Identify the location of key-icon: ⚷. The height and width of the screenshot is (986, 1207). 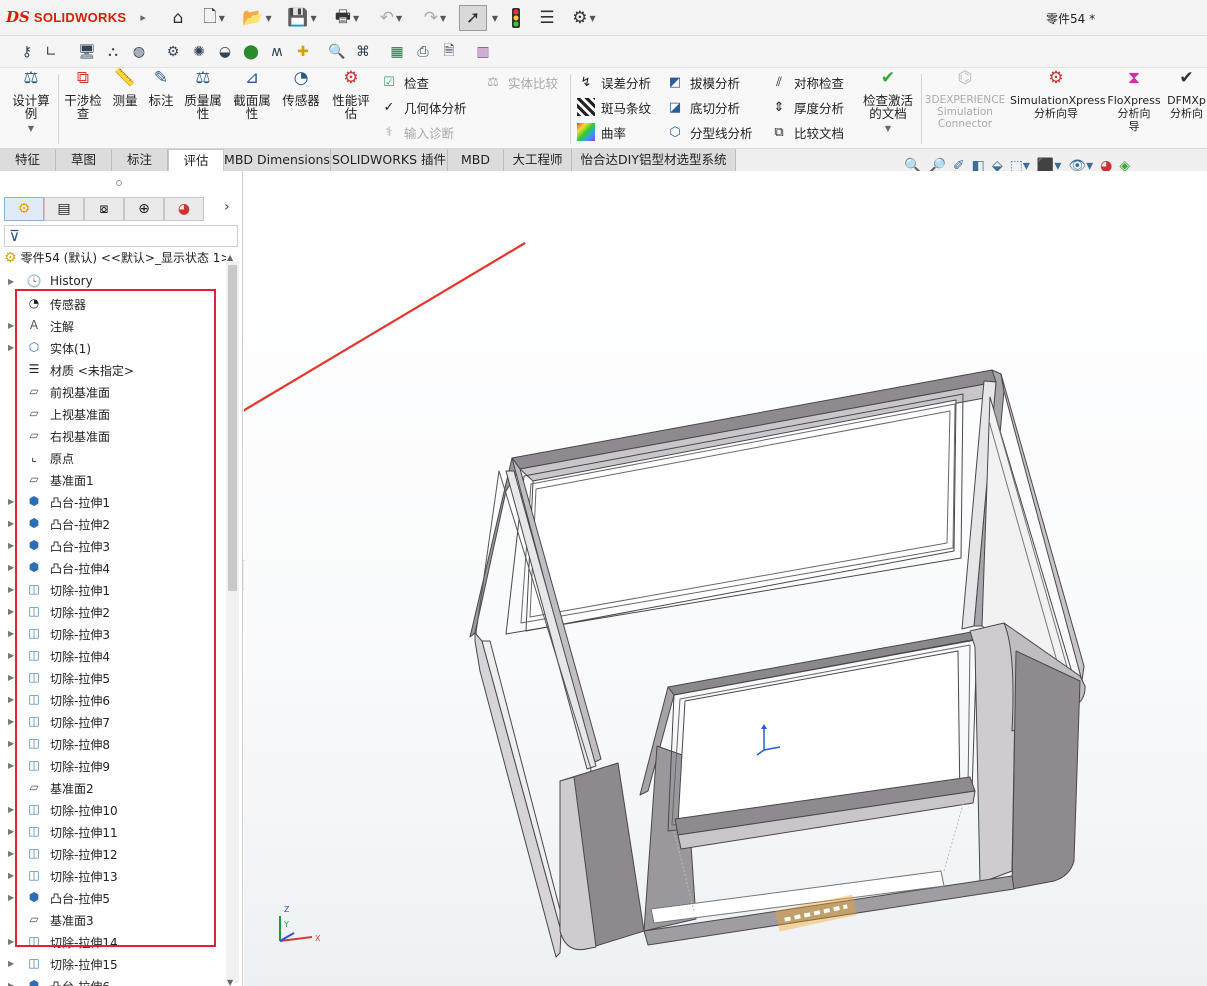
(27, 52).